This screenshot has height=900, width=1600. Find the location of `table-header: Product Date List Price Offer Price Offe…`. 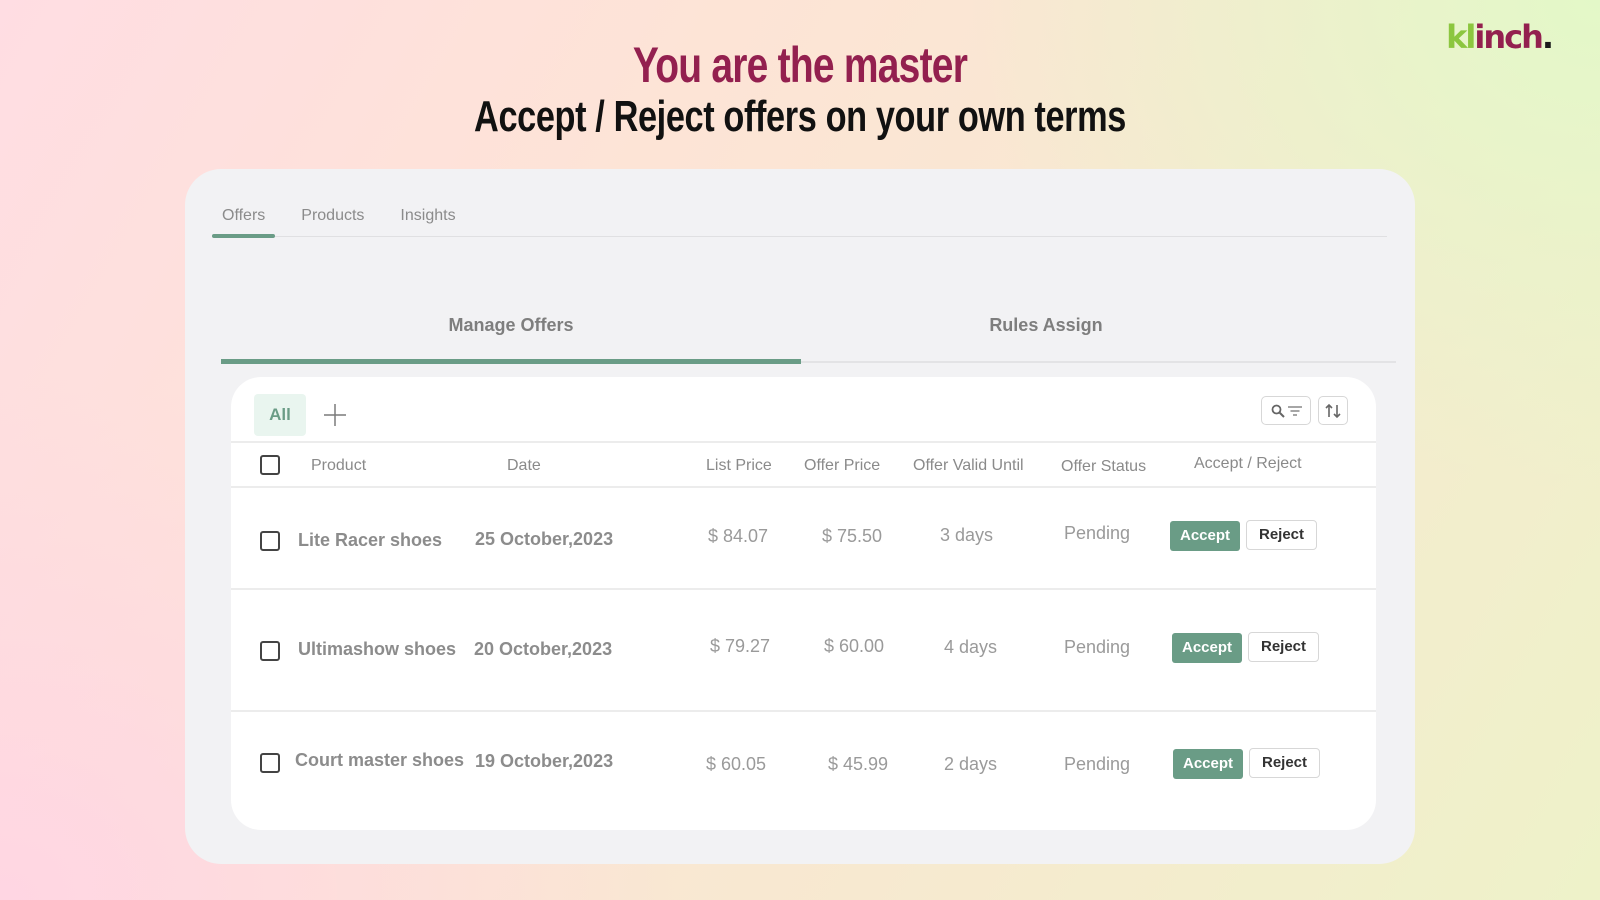

table-header: Product Date List Price Offer Price Offe… is located at coordinates (803, 465).